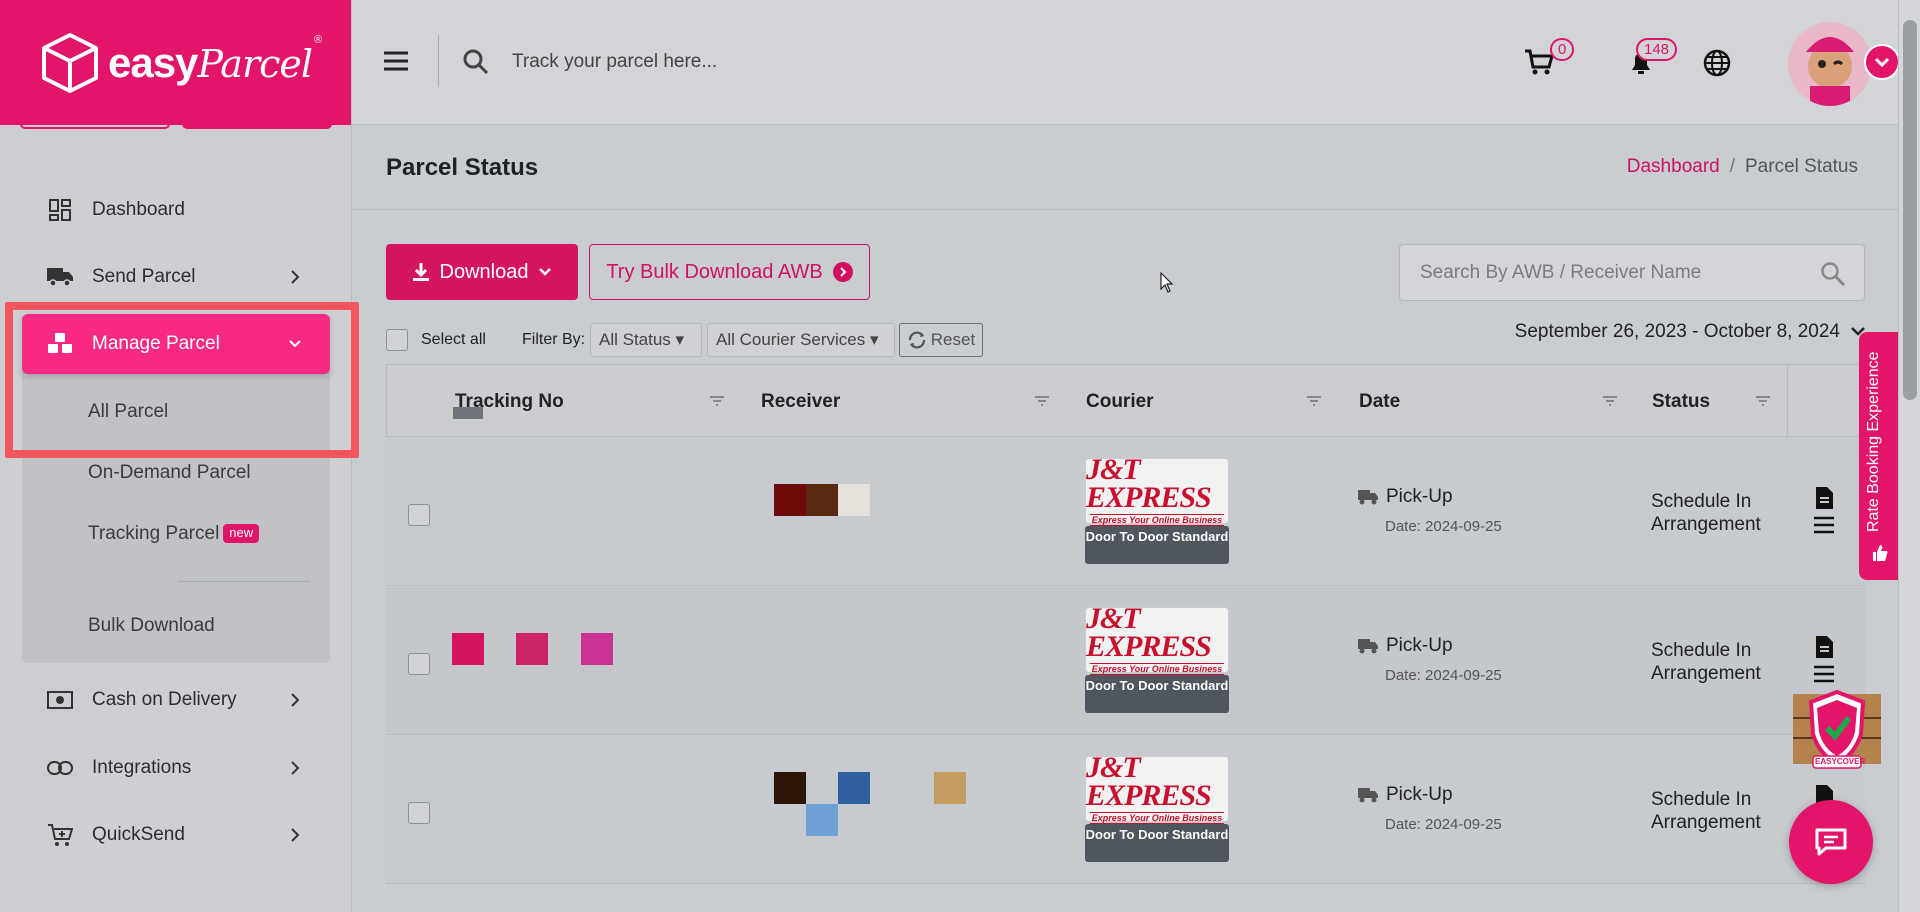 The width and height of the screenshot is (1920, 912). Describe the element at coordinates (60, 835) in the screenshot. I see `cart-plus-icon` at that location.